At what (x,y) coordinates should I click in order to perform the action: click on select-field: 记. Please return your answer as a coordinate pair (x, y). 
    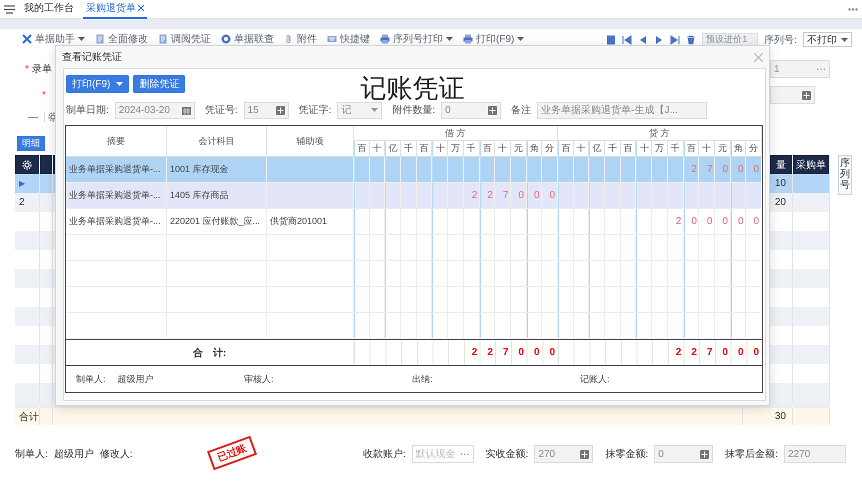
    Looking at the image, I should click on (359, 110).